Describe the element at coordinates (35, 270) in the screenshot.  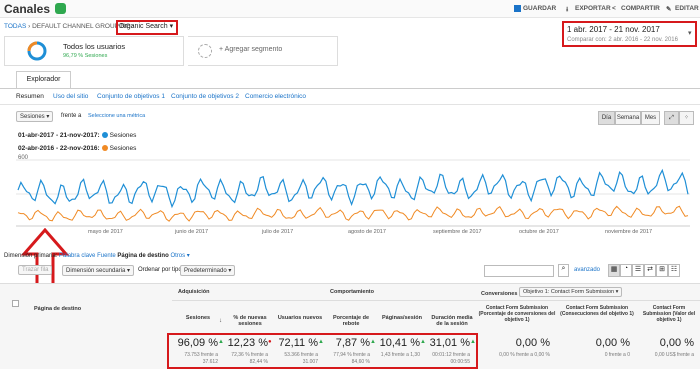
I see `plot-rows-button: Trazar fila` at that location.